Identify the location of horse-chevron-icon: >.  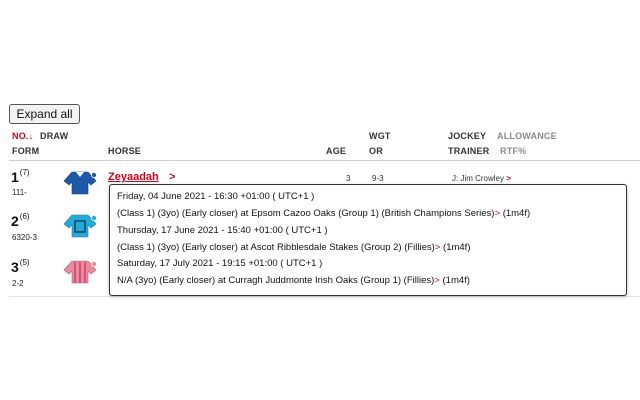
(172, 177).